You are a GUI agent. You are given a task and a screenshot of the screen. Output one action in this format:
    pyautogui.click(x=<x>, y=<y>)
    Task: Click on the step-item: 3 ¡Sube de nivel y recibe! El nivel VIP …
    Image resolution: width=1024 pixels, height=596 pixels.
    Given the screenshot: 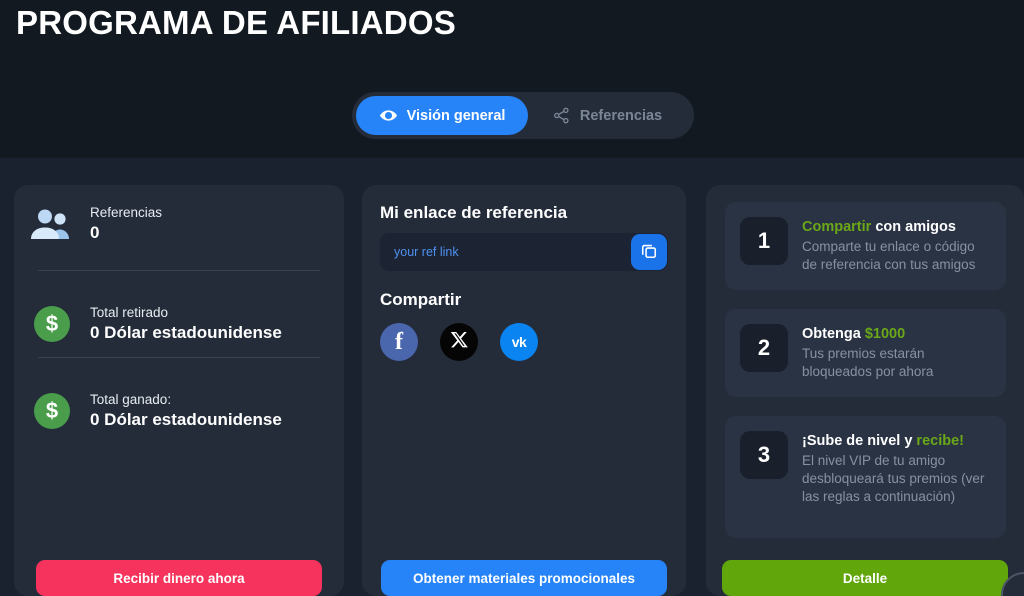 What is the action you would take?
    pyautogui.click(x=865, y=477)
    